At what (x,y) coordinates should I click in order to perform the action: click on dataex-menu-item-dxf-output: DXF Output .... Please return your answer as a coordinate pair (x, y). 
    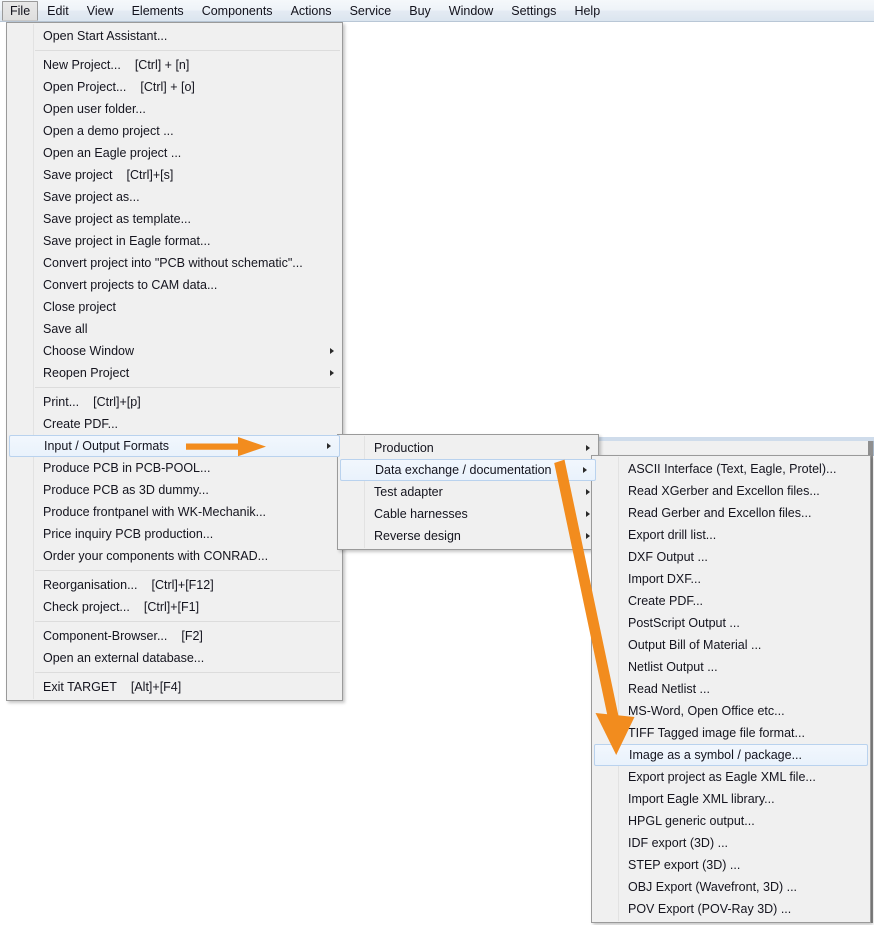
    Looking at the image, I should click on (731, 557).